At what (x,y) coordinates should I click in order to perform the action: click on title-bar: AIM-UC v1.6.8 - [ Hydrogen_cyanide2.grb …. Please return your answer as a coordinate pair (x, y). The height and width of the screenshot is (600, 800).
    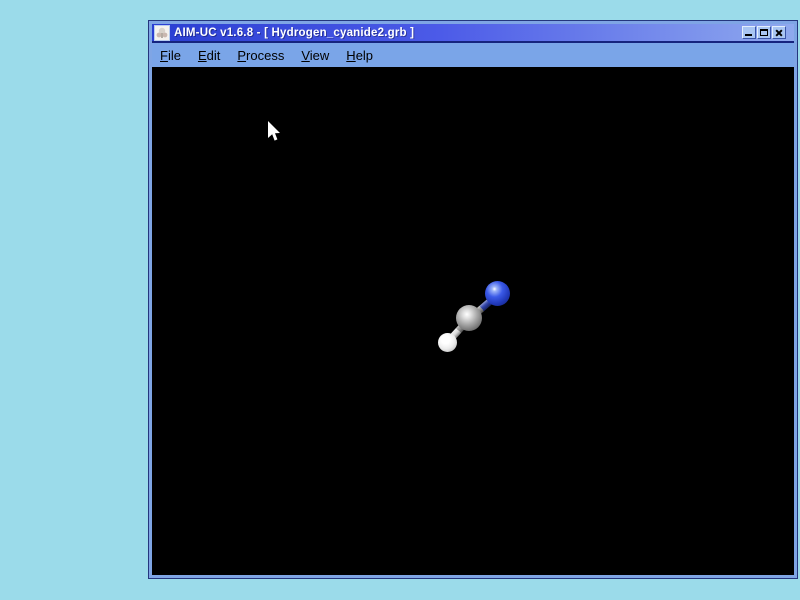
    Looking at the image, I should click on (473, 33).